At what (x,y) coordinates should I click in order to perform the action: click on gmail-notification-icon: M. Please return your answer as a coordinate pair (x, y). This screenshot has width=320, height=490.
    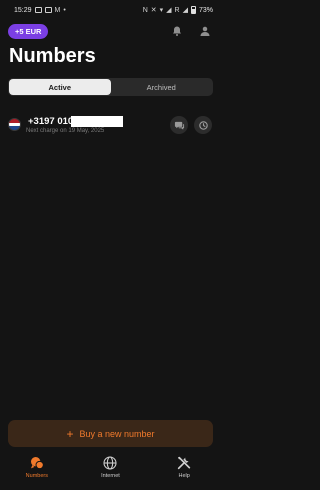
    Looking at the image, I should click on (57, 10).